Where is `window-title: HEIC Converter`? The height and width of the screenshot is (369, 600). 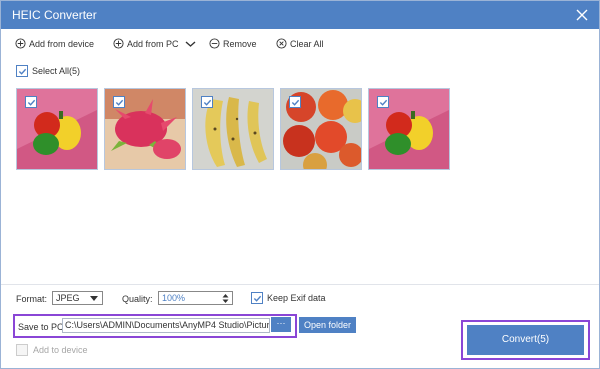 window-title: HEIC Converter is located at coordinates (54, 15).